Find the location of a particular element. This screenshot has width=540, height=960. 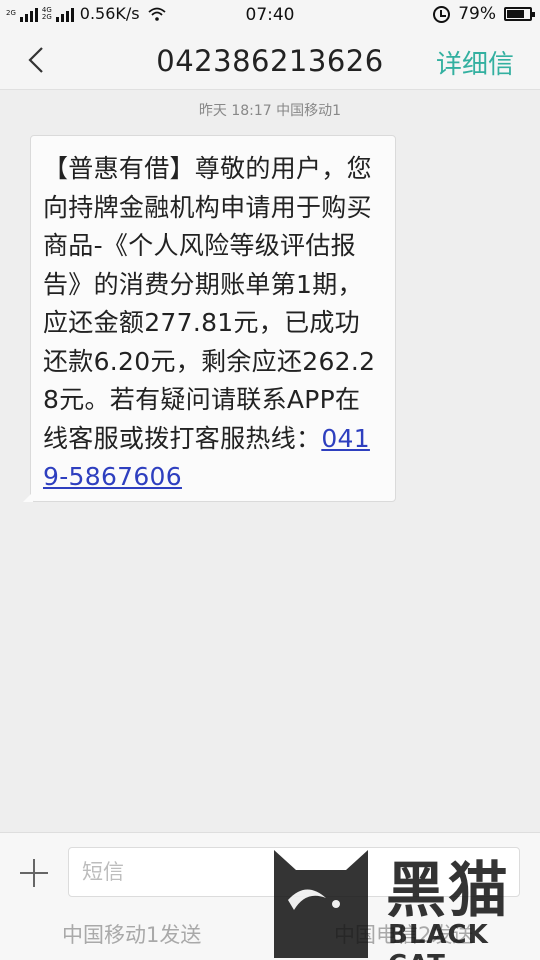

status-right: 79% is located at coordinates (484, 14).